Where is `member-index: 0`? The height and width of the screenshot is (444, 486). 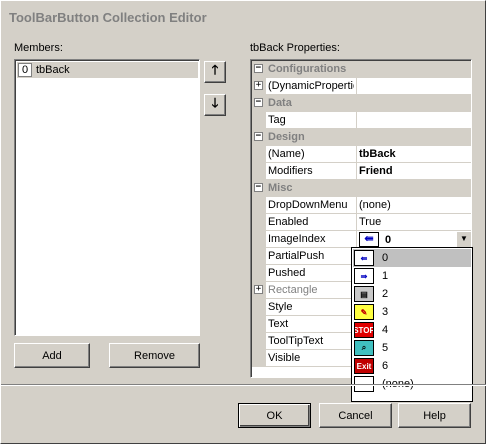 member-index: 0 is located at coordinates (25, 70).